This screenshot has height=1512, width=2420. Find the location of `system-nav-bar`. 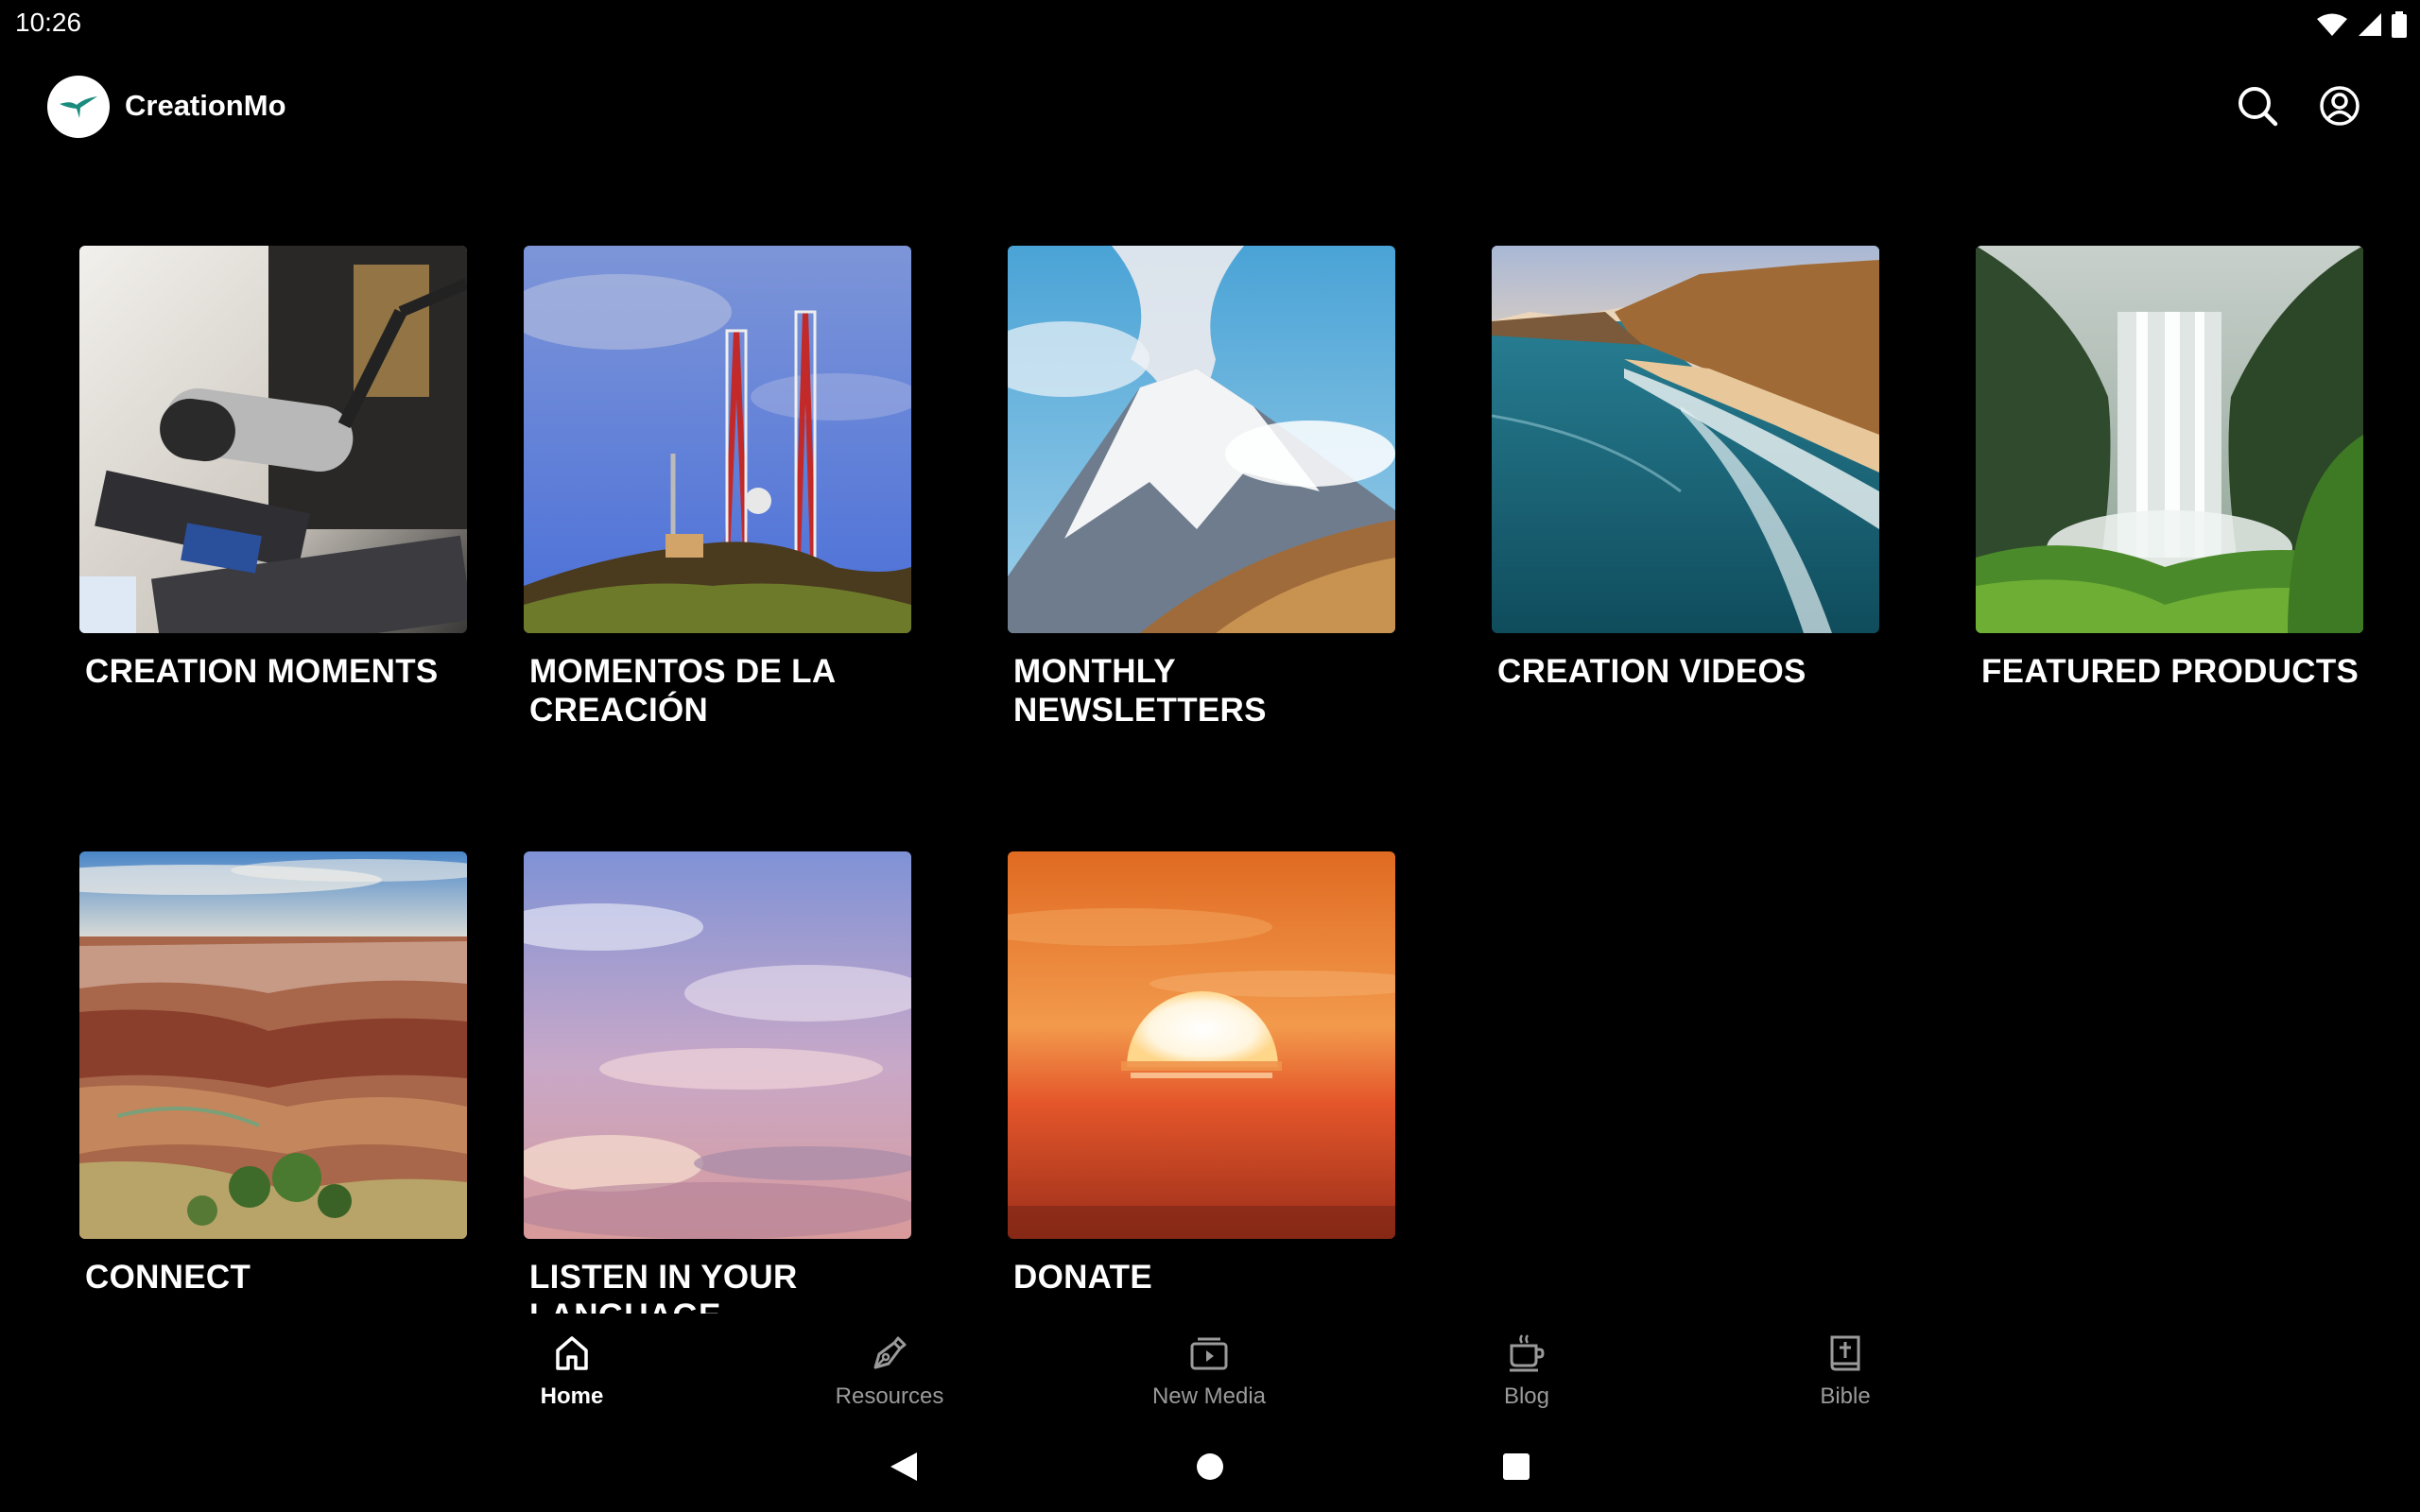

system-nav-bar is located at coordinates (1210, 1465).